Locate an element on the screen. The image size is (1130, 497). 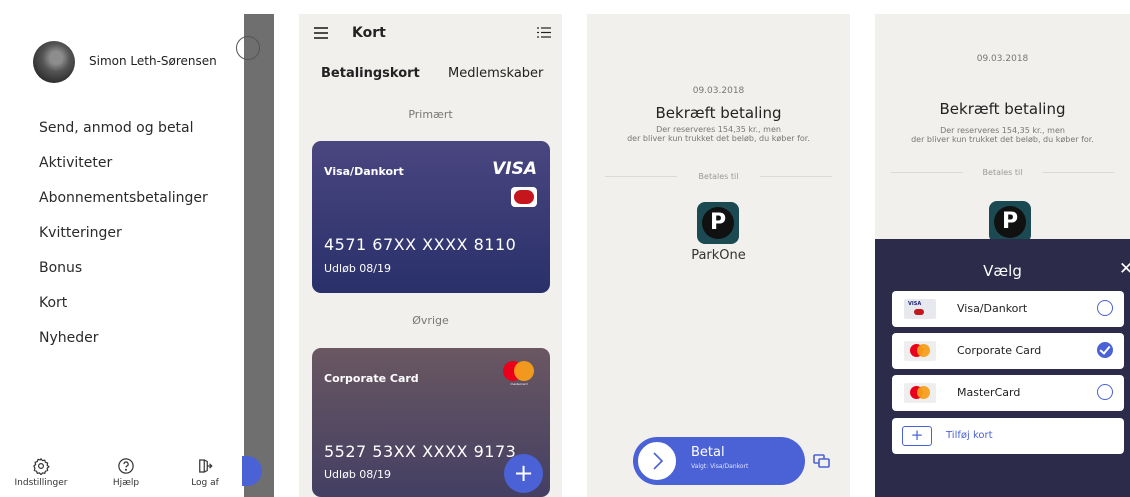
plus-icon: + is located at coordinates (917, 436).